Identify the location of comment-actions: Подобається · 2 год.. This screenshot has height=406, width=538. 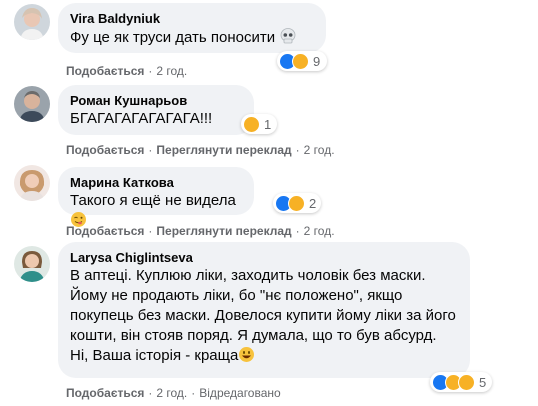
(126, 71).